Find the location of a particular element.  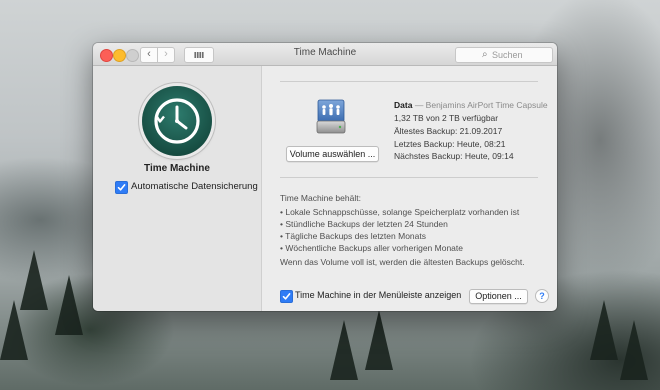

auto-backup-label: Automatische Datensicherung is located at coordinates (194, 186).